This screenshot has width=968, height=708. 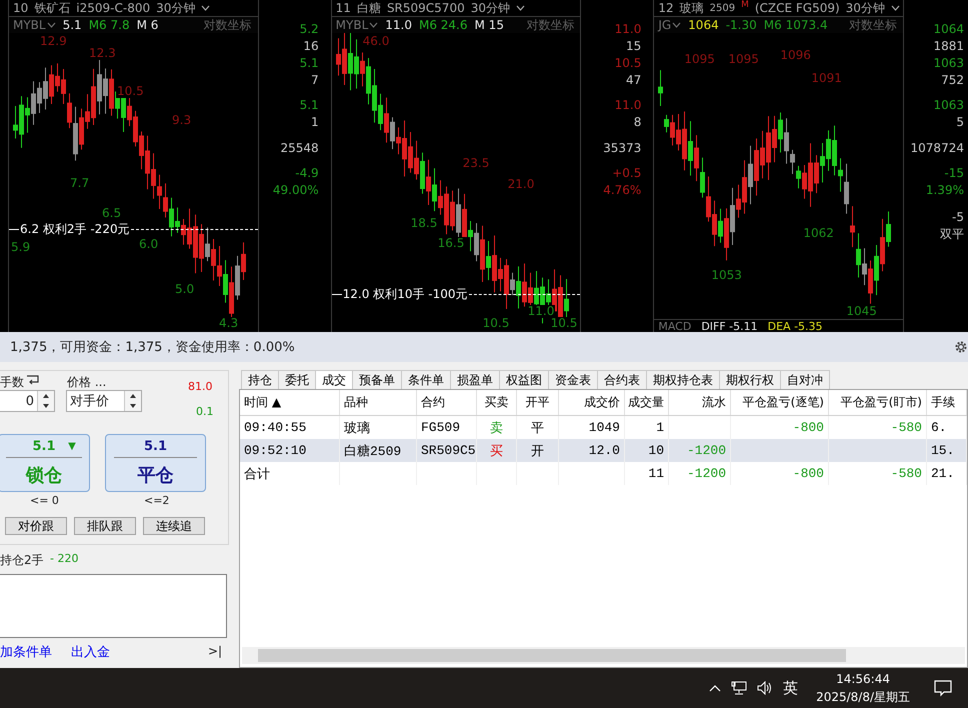 I want to click on clock-time: 14:56:44, so click(x=863, y=679).